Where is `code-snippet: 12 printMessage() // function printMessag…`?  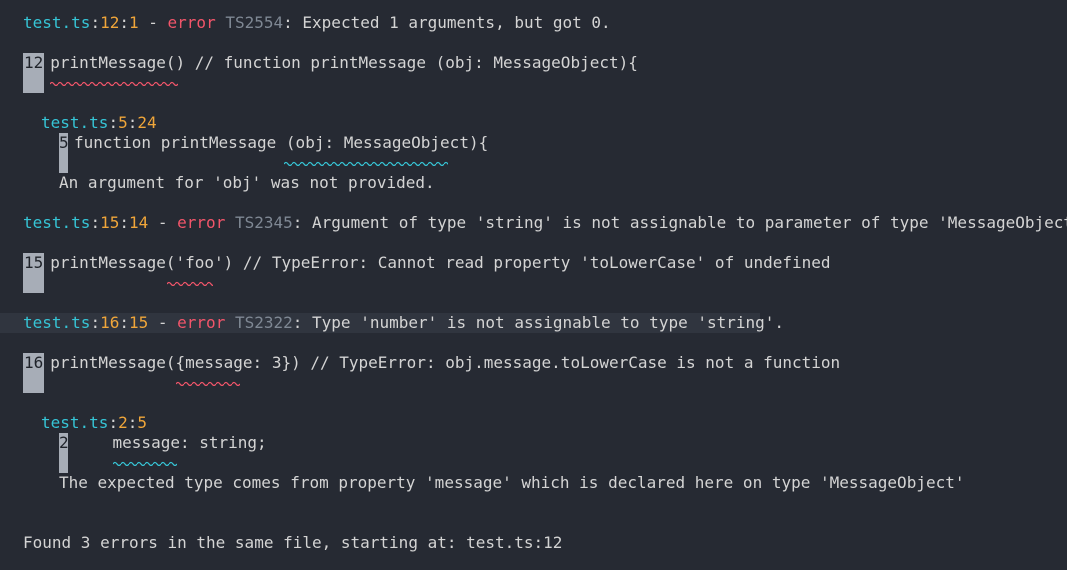
code-snippet: 12 printMessage() // function printMessag… is located at coordinates (545, 73).